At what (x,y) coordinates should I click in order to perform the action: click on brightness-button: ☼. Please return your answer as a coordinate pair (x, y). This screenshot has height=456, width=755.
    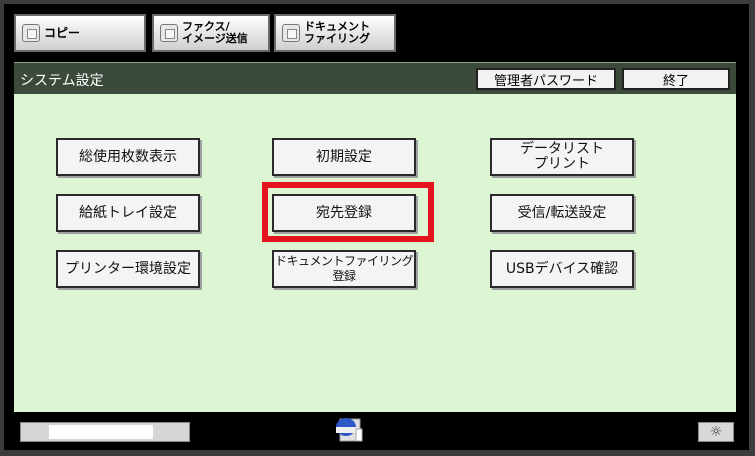
    Looking at the image, I should click on (716, 432).